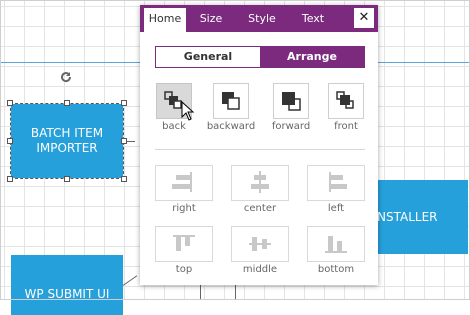  Describe the element at coordinates (67, 103) in the screenshot. I see `resize-handle-n` at that location.